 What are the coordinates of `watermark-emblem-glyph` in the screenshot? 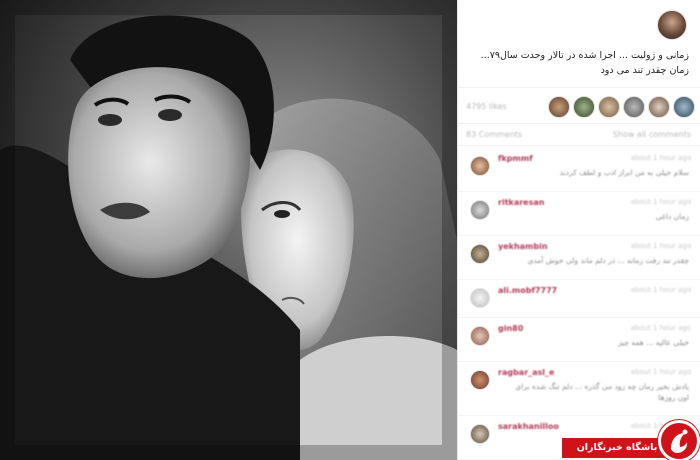 It's located at (679, 441).